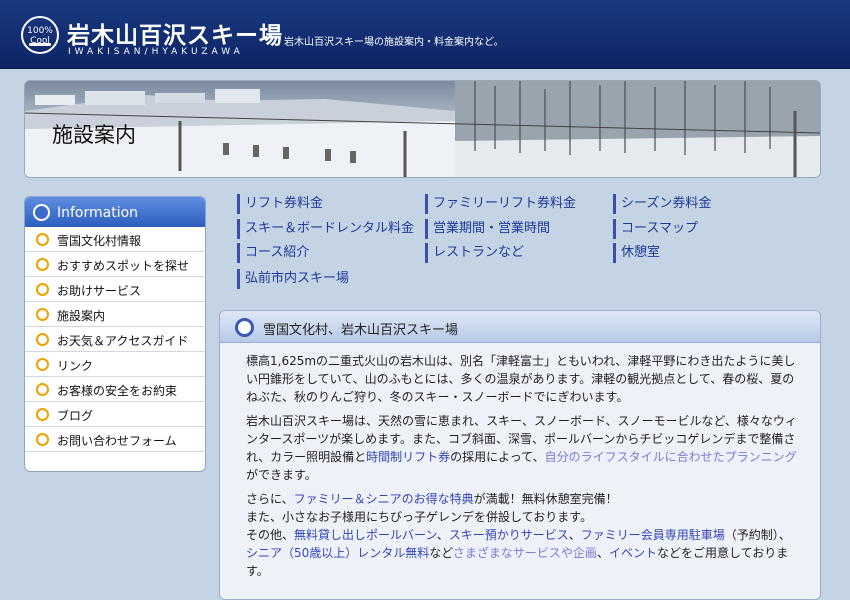 This screenshot has width=850, height=600. What do you see at coordinates (419, 517) in the screenshot?
I see `paragraph-text: また、小さなお子様用にちびっ子ゲレンデを併設しております。` at bounding box center [419, 517].